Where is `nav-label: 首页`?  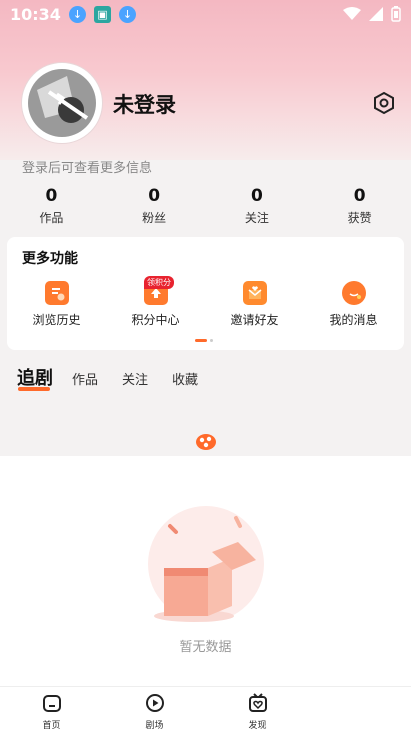 nav-label: 首页 is located at coordinates (51, 726).